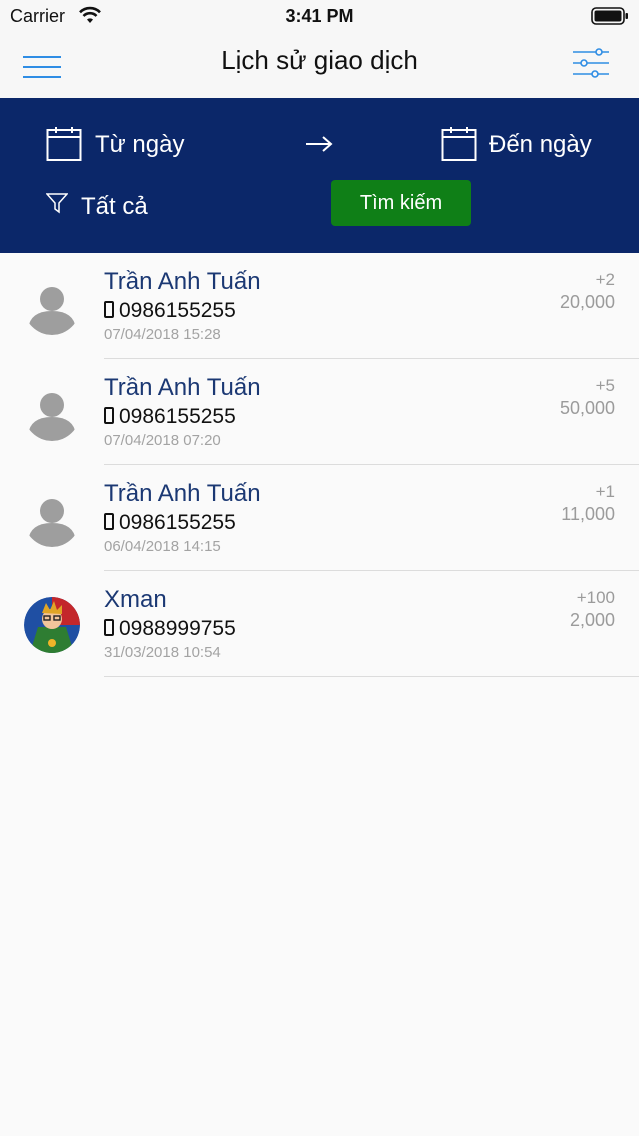  I want to click on transaction-quantity: +5, so click(605, 385).